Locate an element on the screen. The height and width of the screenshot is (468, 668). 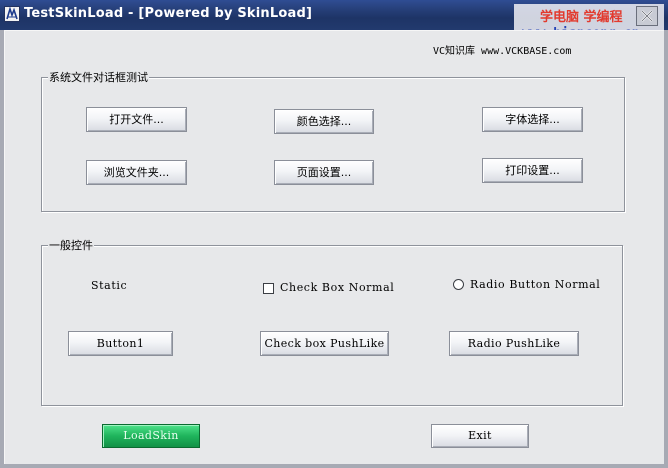
app-icon is located at coordinates (12, 14).